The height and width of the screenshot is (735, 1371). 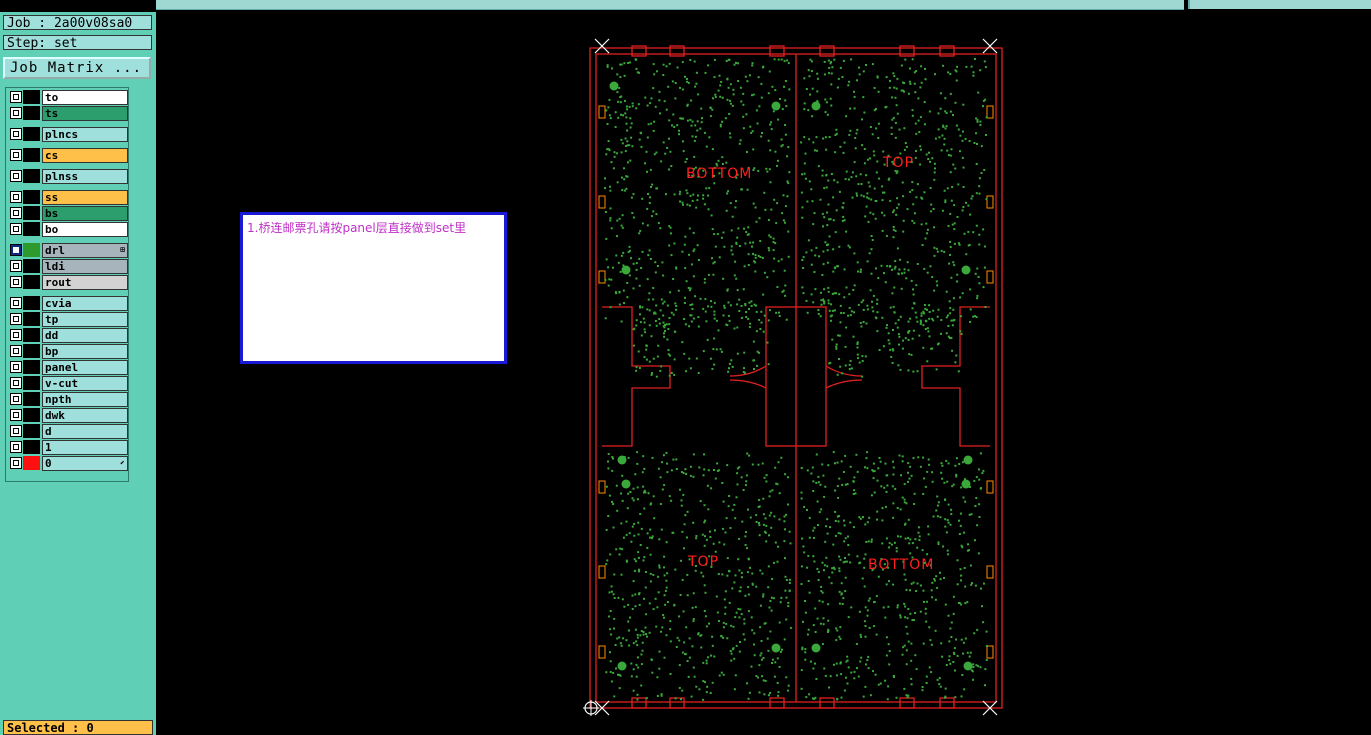 I want to click on layer-row-rout: rout, so click(x=68, y=282).